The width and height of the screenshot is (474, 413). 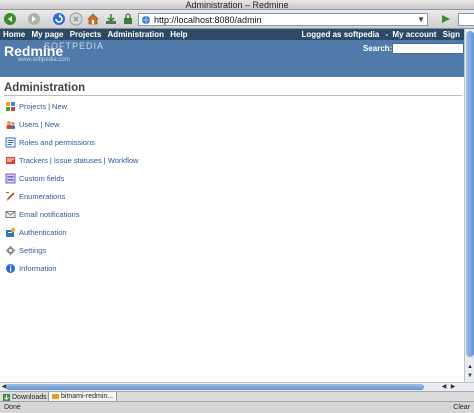 What do you see at coordinates (10, 124) in the screenshot?
I see `users-icon` at bounding box center [10, 124].